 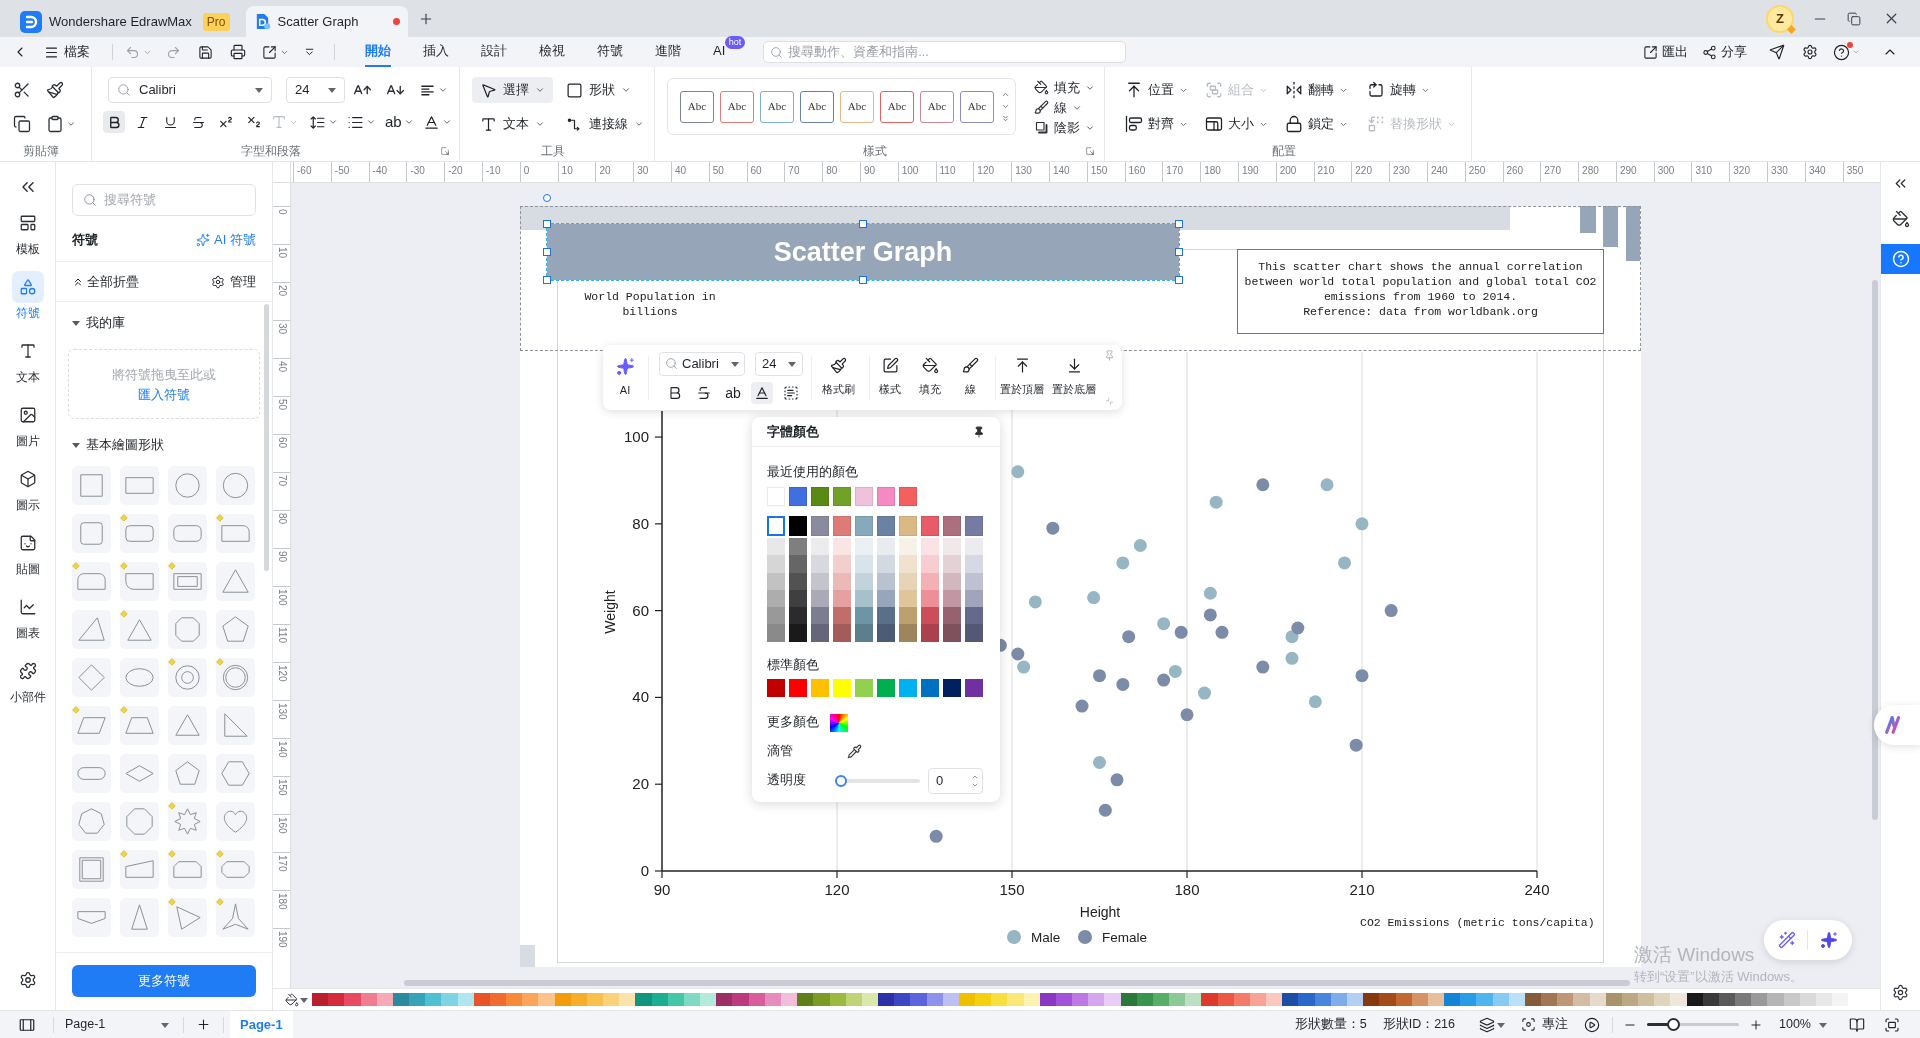 What do you see at coordinates (1786, 940) in the screenshot?
I see `magic-wand-icon` at bounding box center [1786, 940].